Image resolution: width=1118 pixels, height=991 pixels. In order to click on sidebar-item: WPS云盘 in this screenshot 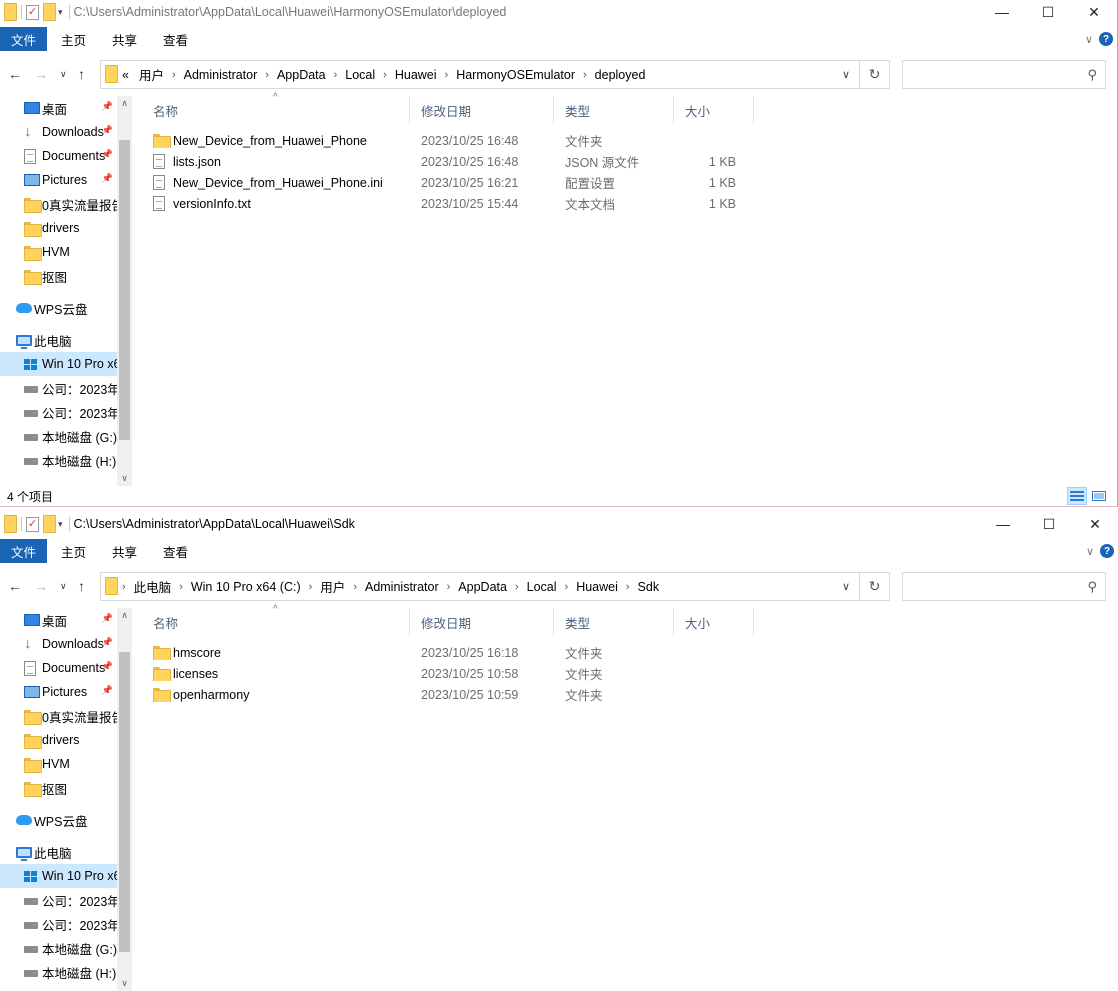, I will do `click(58, 820)`.